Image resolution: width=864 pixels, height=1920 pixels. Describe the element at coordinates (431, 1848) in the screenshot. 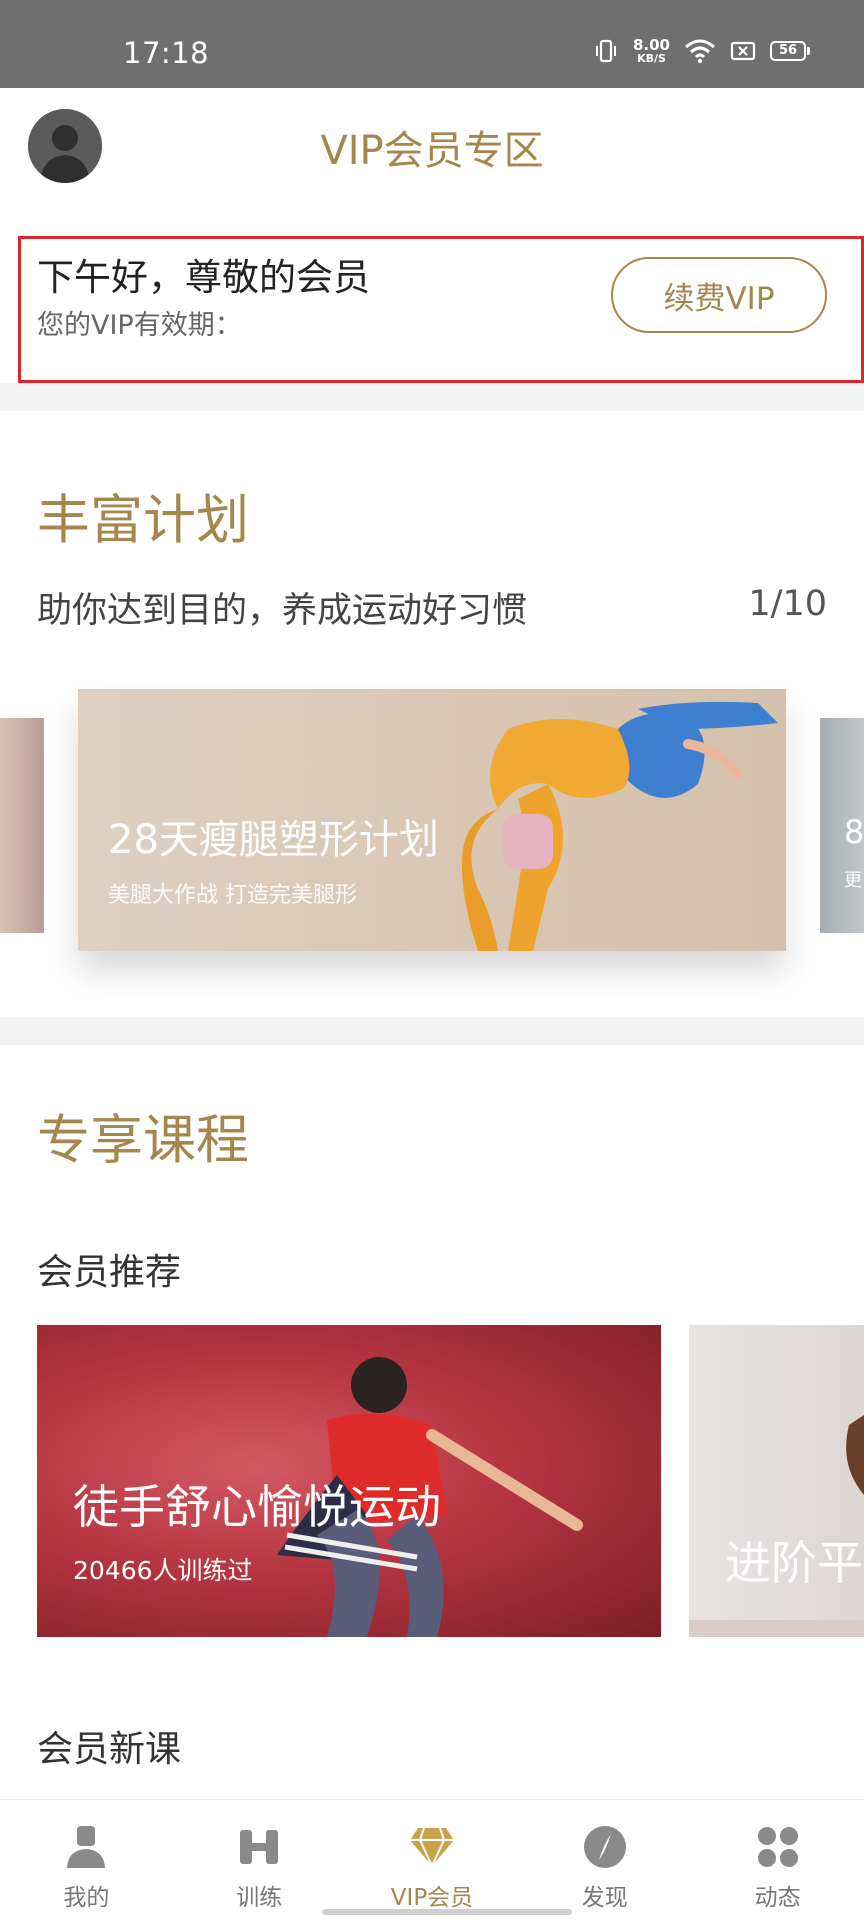

I see `diamond-icon` at that location.